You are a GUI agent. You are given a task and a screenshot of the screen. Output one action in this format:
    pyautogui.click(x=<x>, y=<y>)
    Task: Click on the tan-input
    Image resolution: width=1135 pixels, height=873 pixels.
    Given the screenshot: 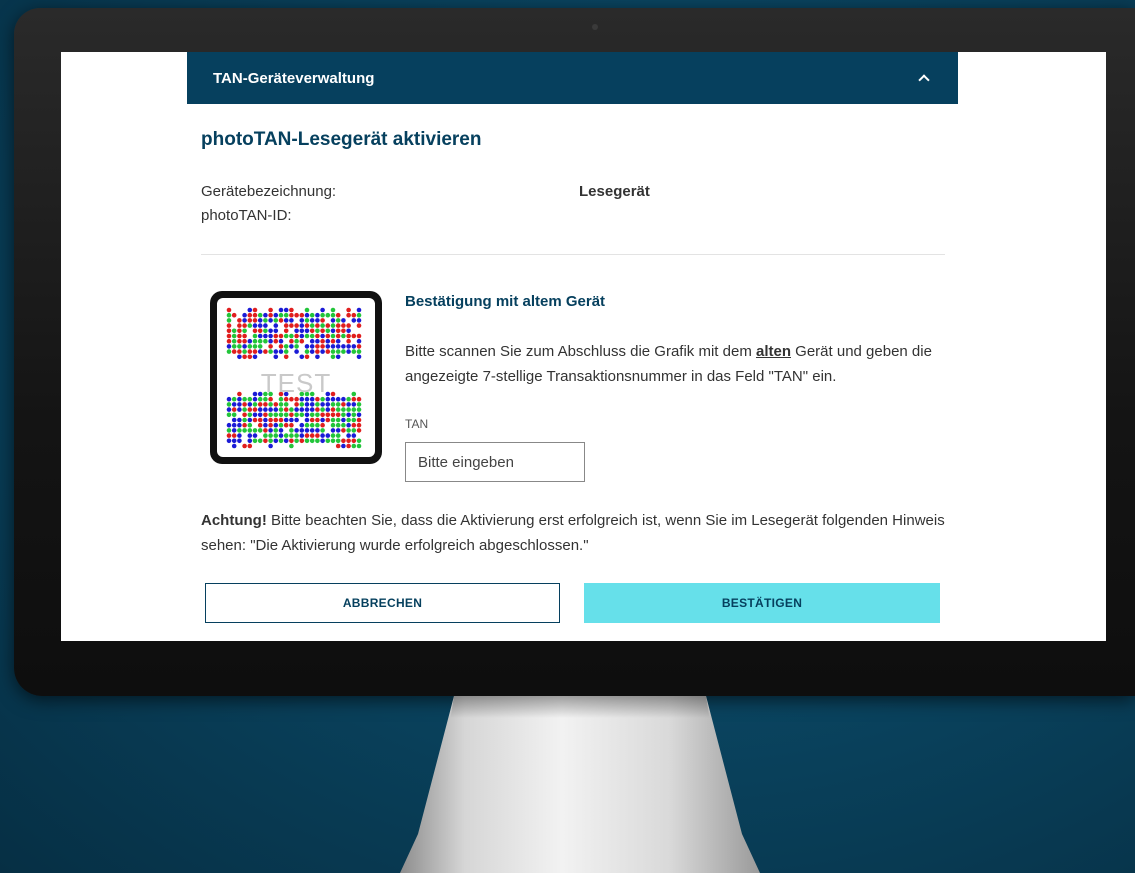 What is the action you would take?
    pyautogui.click(x=495, y=462)
    